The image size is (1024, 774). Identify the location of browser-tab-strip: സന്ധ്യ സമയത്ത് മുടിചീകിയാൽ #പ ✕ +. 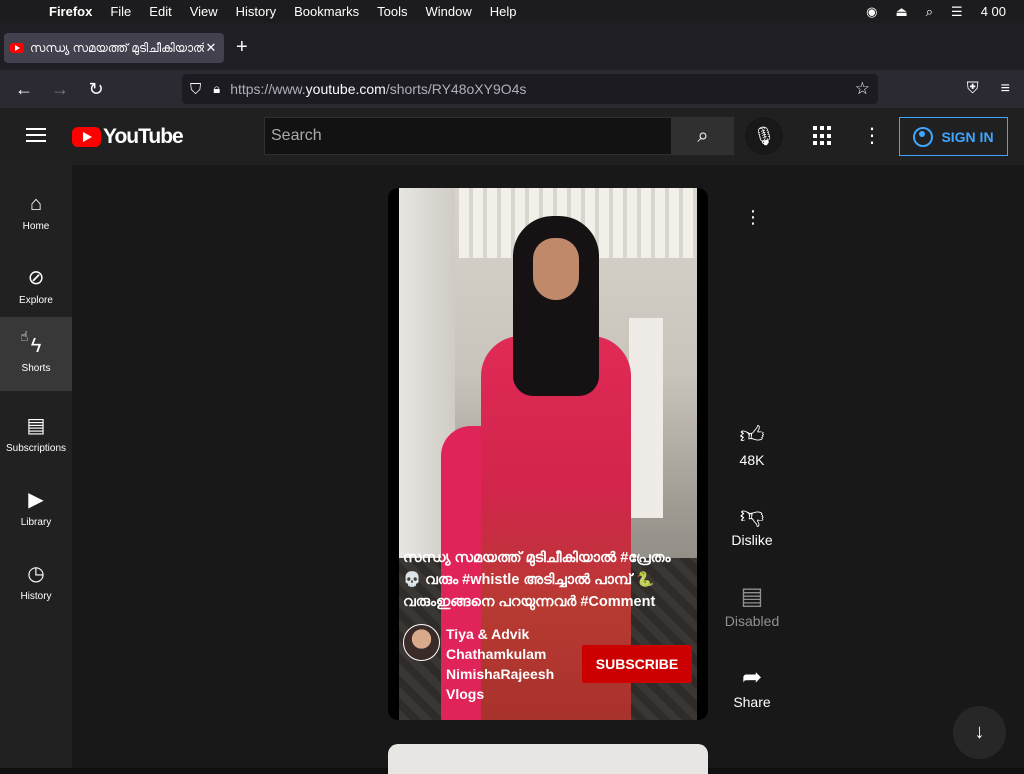
(512, 46).